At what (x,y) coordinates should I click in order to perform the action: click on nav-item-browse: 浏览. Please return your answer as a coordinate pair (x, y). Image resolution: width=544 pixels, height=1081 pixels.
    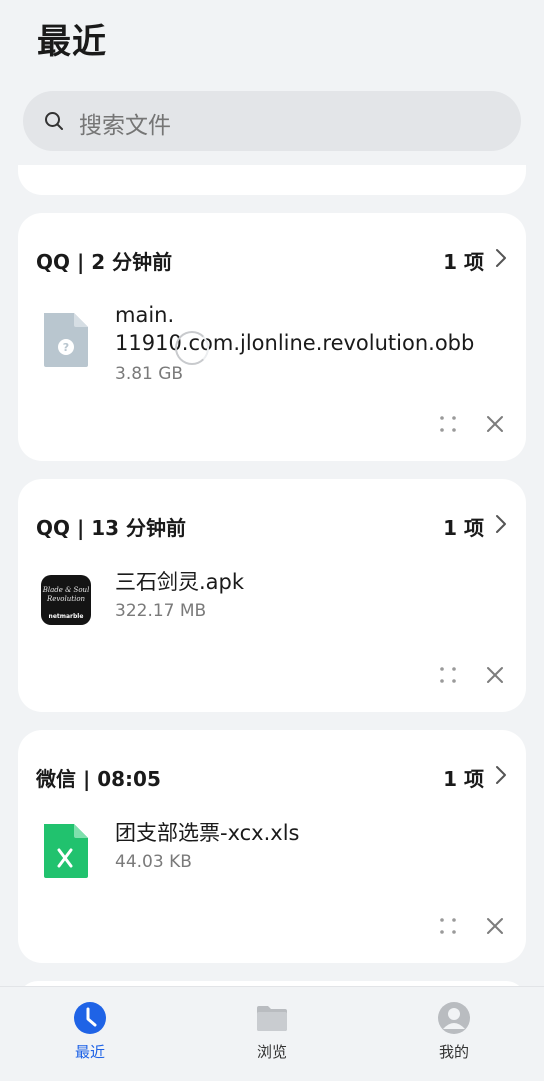
    Looking at the image, I should click on (272, 1031).